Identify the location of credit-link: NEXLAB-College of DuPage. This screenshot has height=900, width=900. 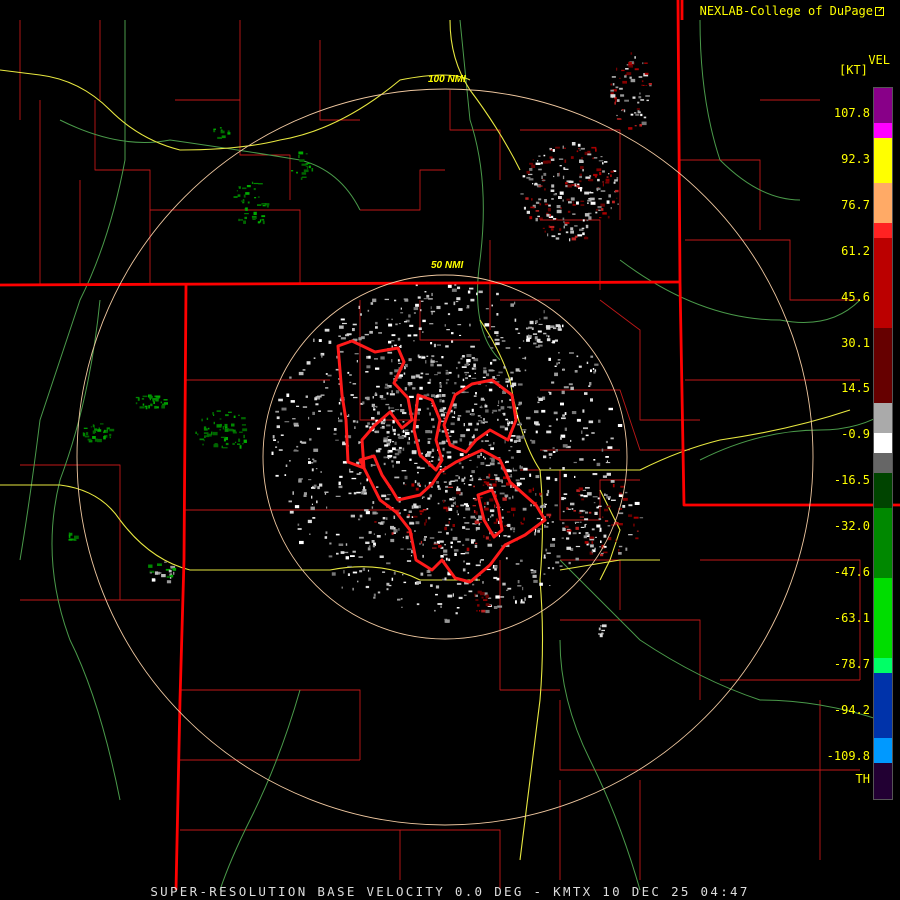
(792, 11).